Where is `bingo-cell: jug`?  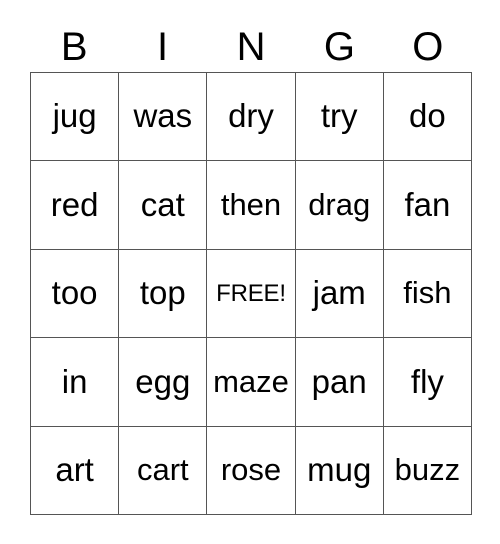
bingo-cell: jug is located at coordinates (75, 117).